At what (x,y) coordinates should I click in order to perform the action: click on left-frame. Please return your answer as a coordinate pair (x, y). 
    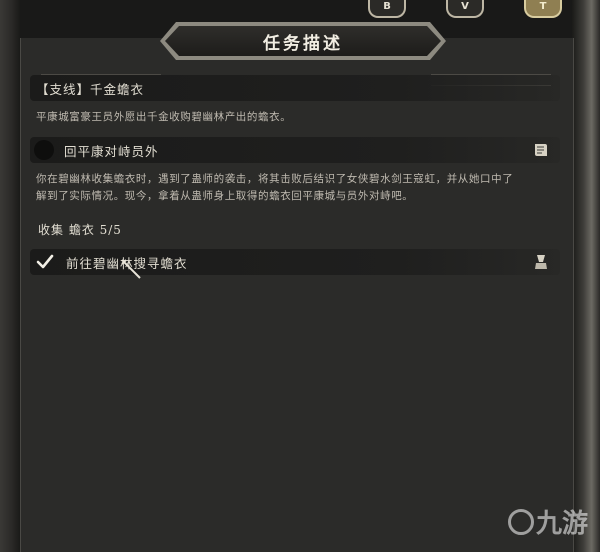
    Looking at the image, I should click on (10, 276).